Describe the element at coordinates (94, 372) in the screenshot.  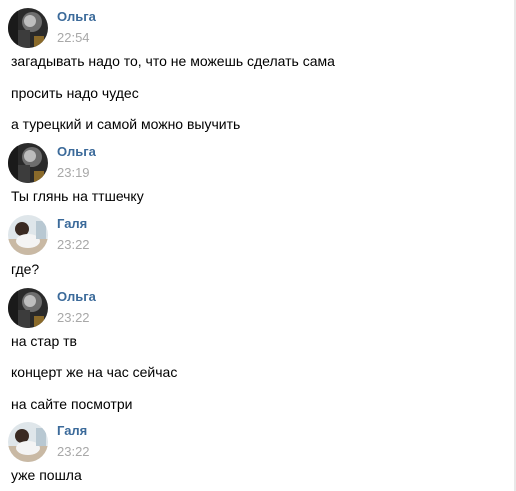
I see `message-text: концерт же на час сейчас` at that location.